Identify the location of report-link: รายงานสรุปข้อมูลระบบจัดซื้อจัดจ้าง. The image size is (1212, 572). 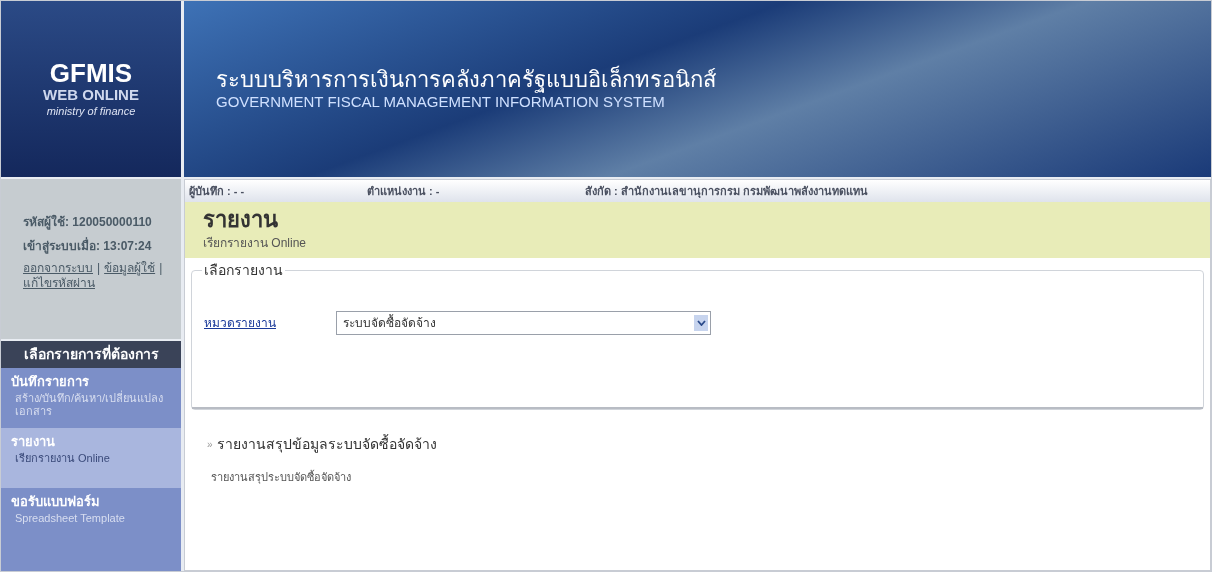
(326, 444).